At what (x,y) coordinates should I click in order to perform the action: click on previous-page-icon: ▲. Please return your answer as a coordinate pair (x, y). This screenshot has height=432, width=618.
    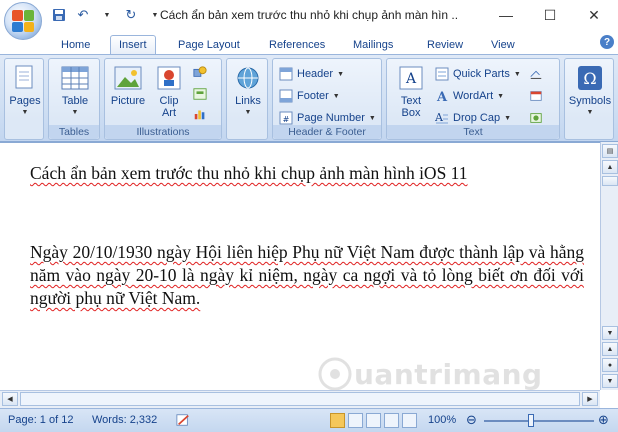
    Looking at the image, I should click on (610, 349).